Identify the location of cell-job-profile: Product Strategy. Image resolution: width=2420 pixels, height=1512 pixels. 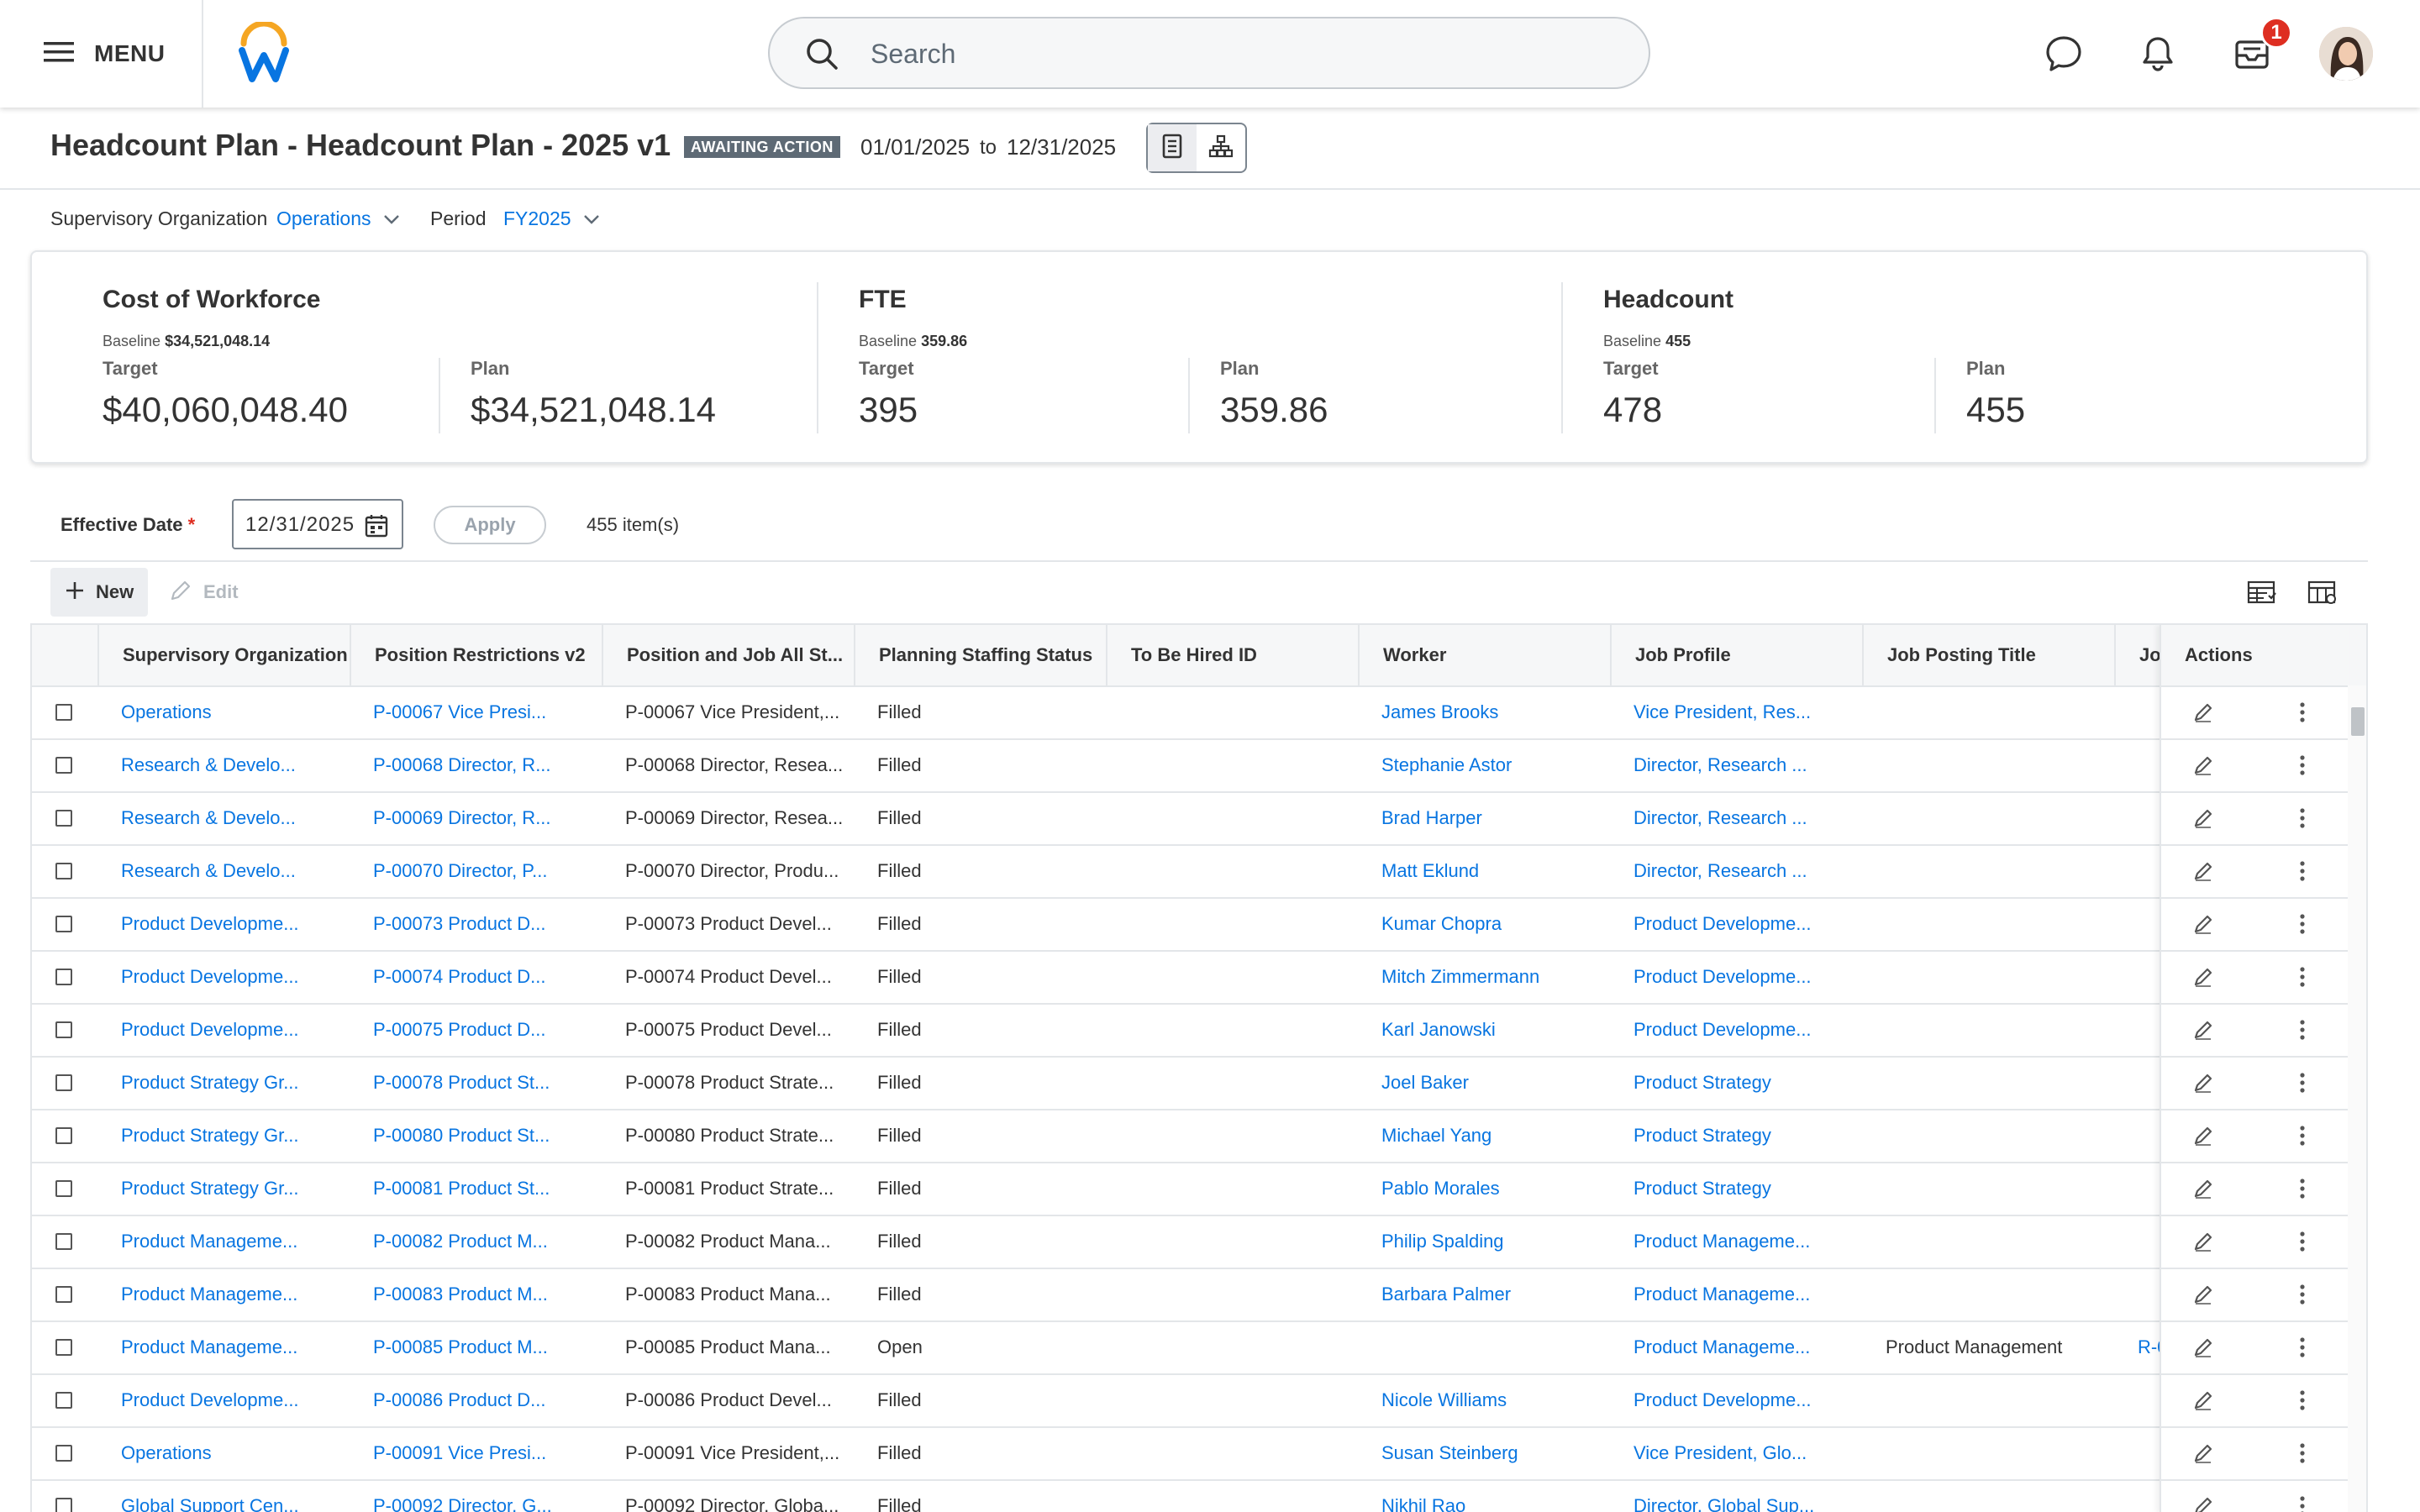
(1736, 1135).